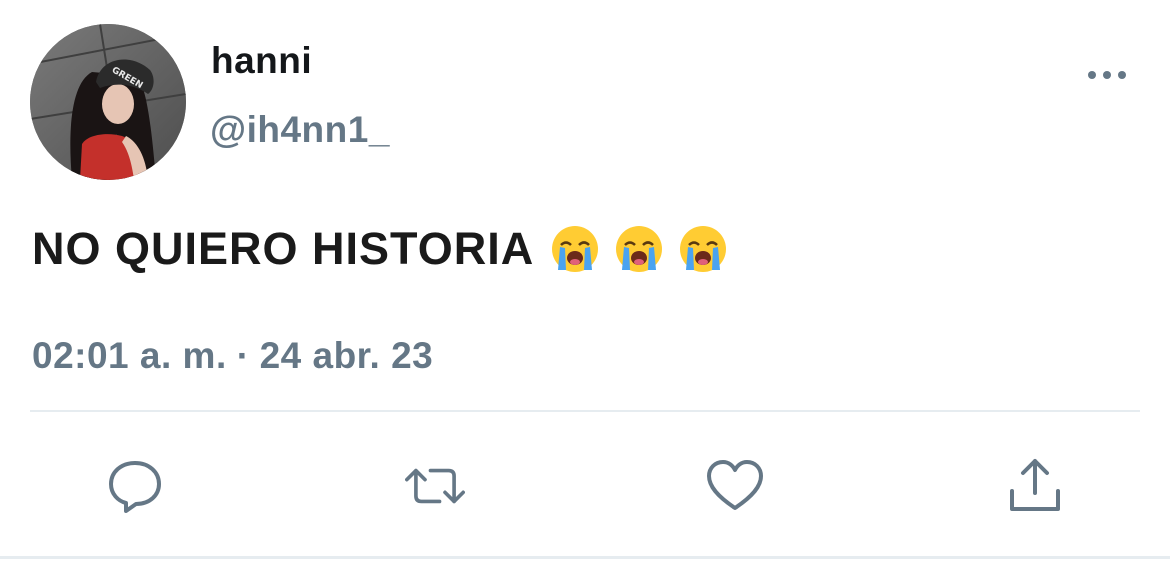  What do you see at coordinates (261, 61) in the screenshot?
I see `display-name: hanni` at bounding box center [261, 61].